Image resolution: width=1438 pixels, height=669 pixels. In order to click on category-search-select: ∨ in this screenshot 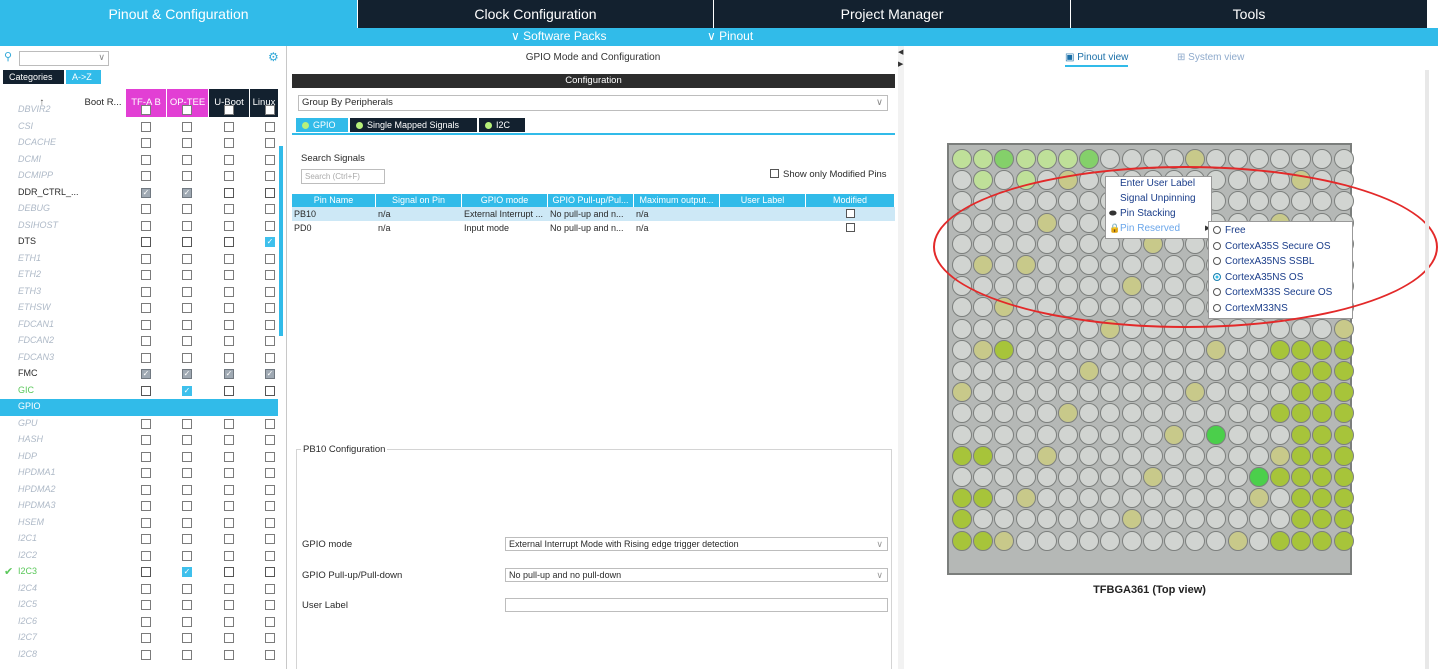, I will do `click(64, 58)`.